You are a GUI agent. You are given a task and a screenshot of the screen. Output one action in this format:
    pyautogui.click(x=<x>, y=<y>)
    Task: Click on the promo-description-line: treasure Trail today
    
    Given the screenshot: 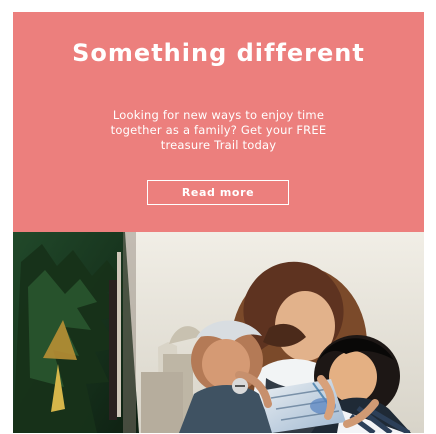 What is the action you would take?
    pyautogui.click(x=218, y=144)
    